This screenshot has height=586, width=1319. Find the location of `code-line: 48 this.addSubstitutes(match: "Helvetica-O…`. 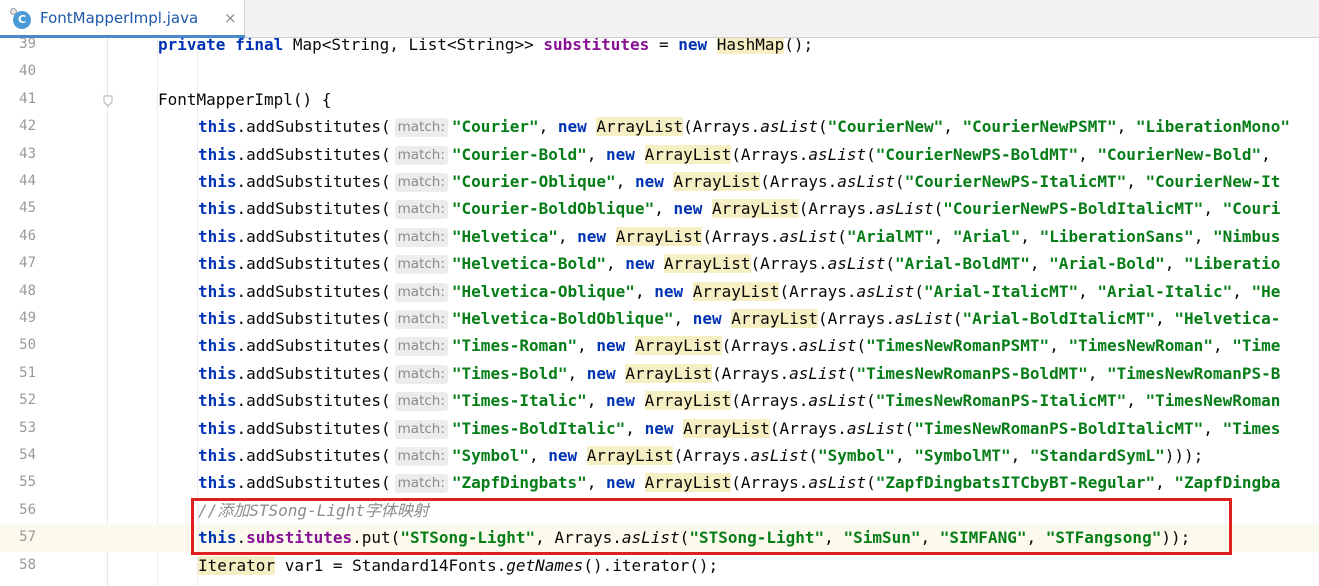

code-line: 48 this.addSubstitutes(match: "Helvetica-O… is located at coordinates (659, 291).